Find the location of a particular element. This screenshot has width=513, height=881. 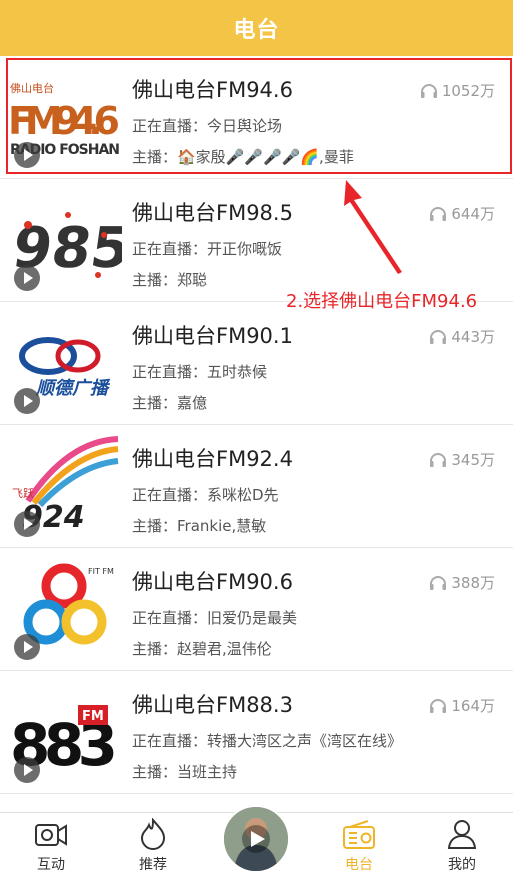

tab-mine: 我的 is located at coordinates (462, 847).